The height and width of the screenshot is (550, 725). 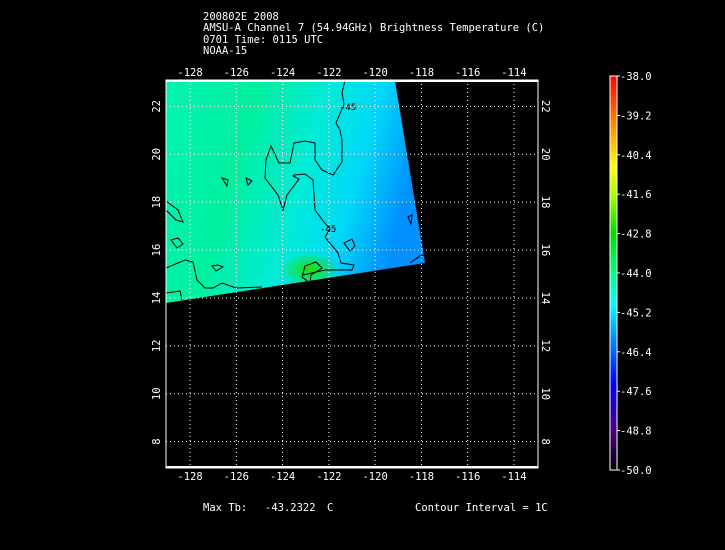 I want to click on y-tick-label-left: 14, so click(x=157, y=298).